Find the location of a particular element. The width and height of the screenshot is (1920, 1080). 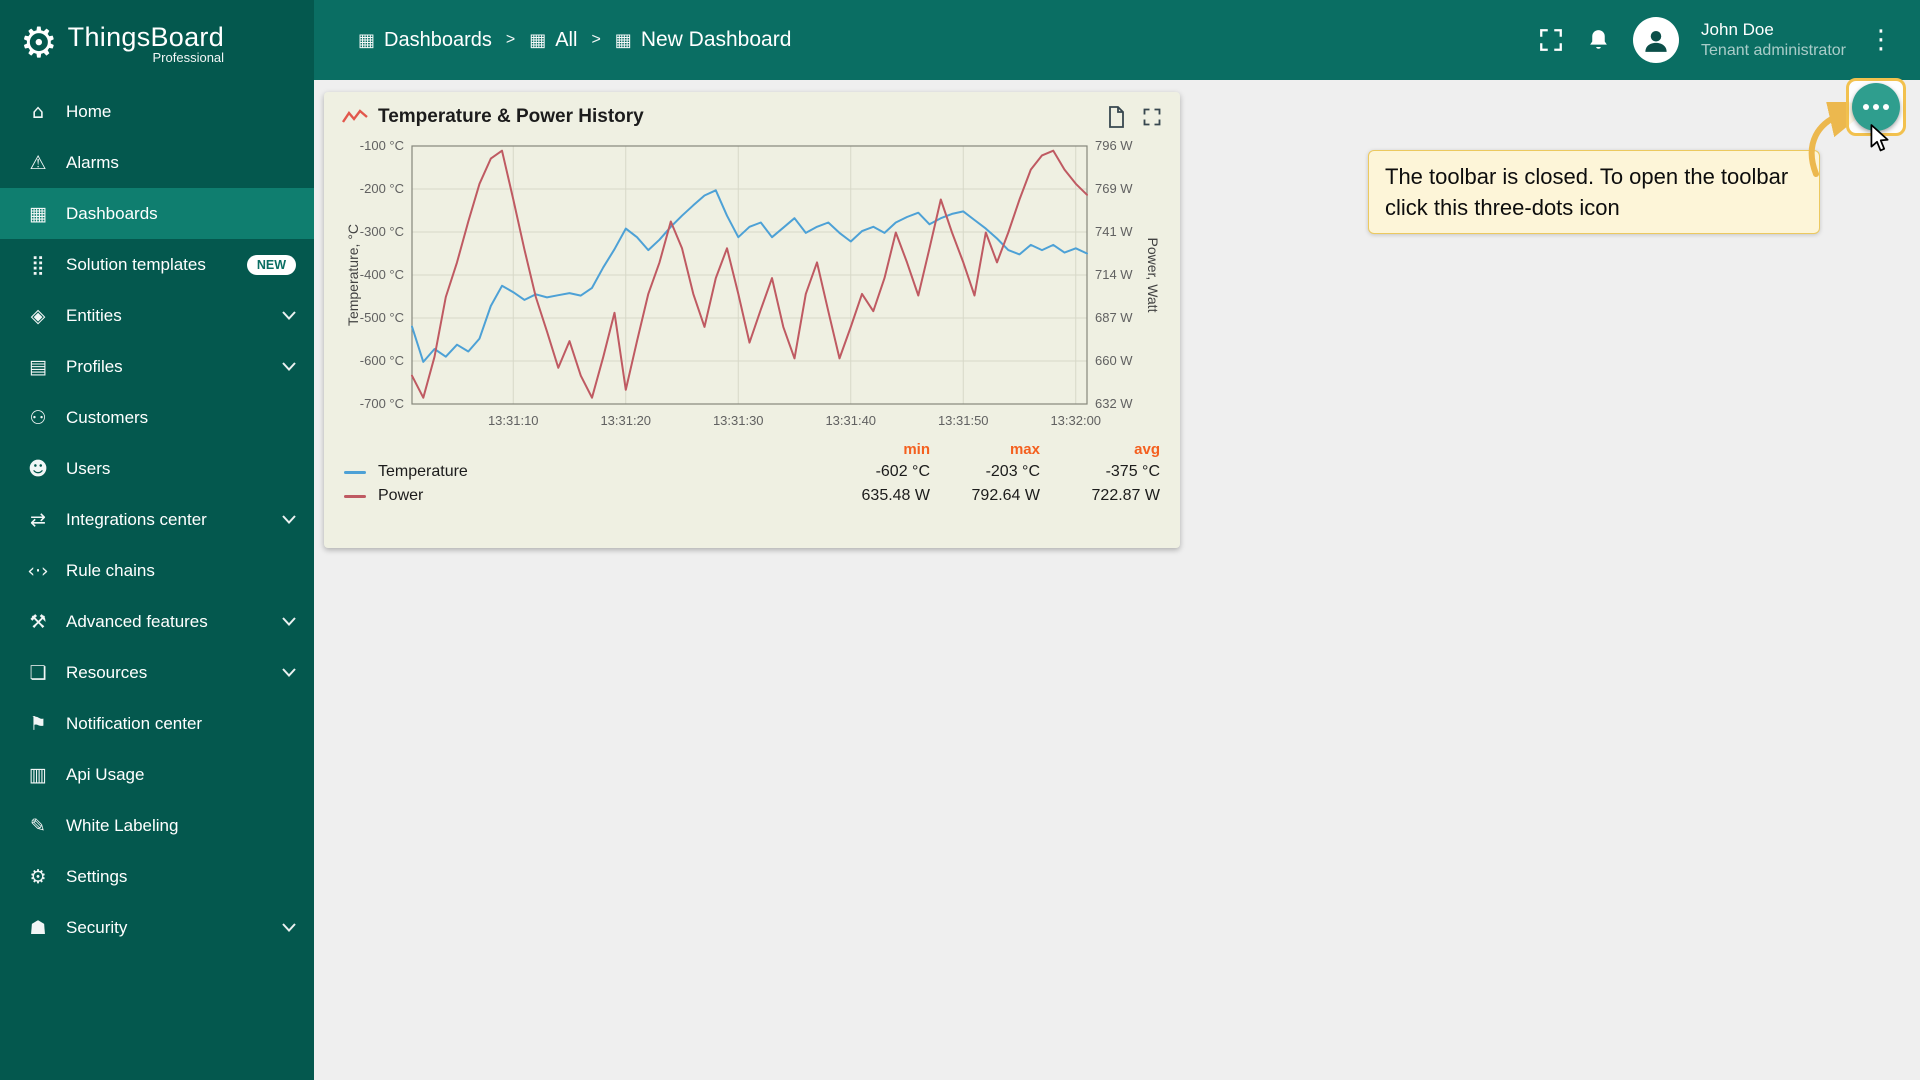

breadcrumb-current-dashboard: ▦ New Dashboard is located at coordinates (703, 40).